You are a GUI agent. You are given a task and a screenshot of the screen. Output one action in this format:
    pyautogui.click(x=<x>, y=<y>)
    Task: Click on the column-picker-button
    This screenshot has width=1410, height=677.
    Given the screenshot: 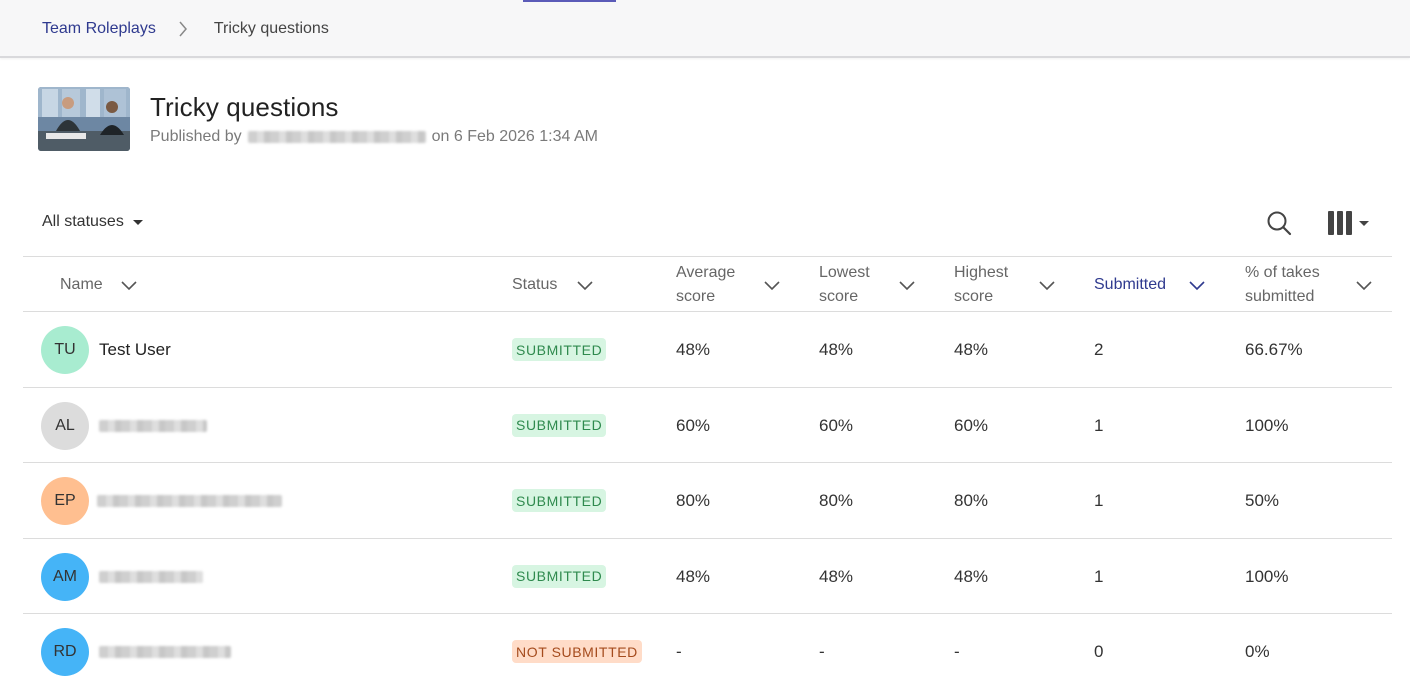 What is the action you would take?
    pyautogui.click(x=1348, y=223)
    